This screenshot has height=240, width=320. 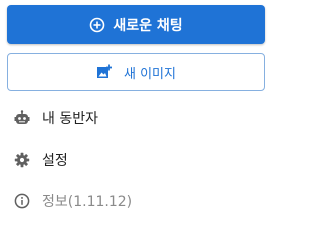 What do you see at coordinates (87, 202) in the screenshot?
I see `info-label: 정보(1.11.12)` at bounding box center [87, 202].